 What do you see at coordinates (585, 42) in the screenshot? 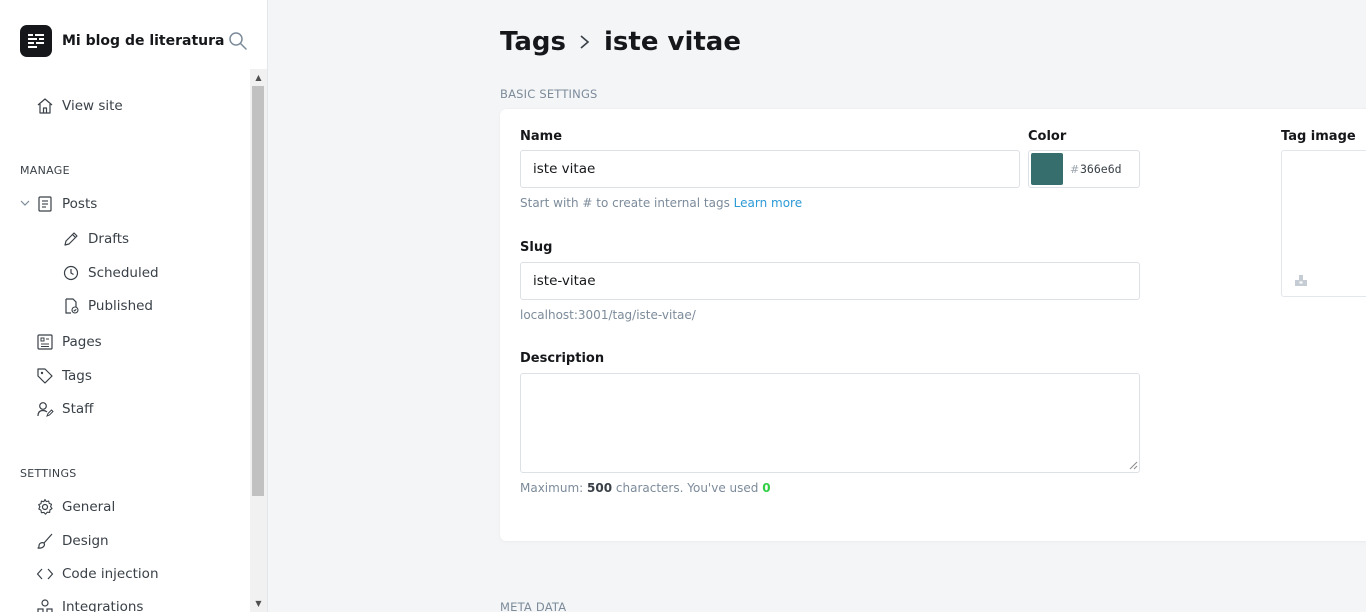
I see `chevron-right-icon` at bounding box center [585, 42].